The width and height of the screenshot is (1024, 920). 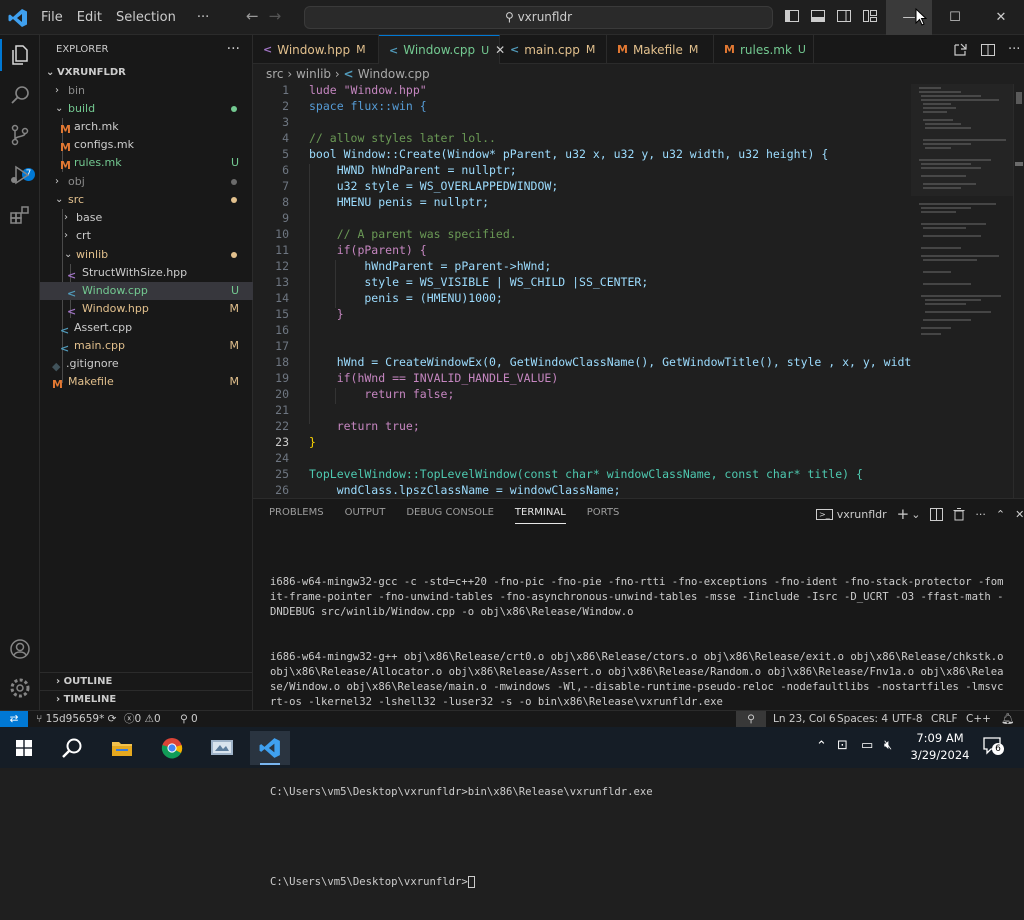 What do you see at coordinates (907, 719) in the screenshot?
I see `encoding: UTF-8` at bounding box center [907, 719].